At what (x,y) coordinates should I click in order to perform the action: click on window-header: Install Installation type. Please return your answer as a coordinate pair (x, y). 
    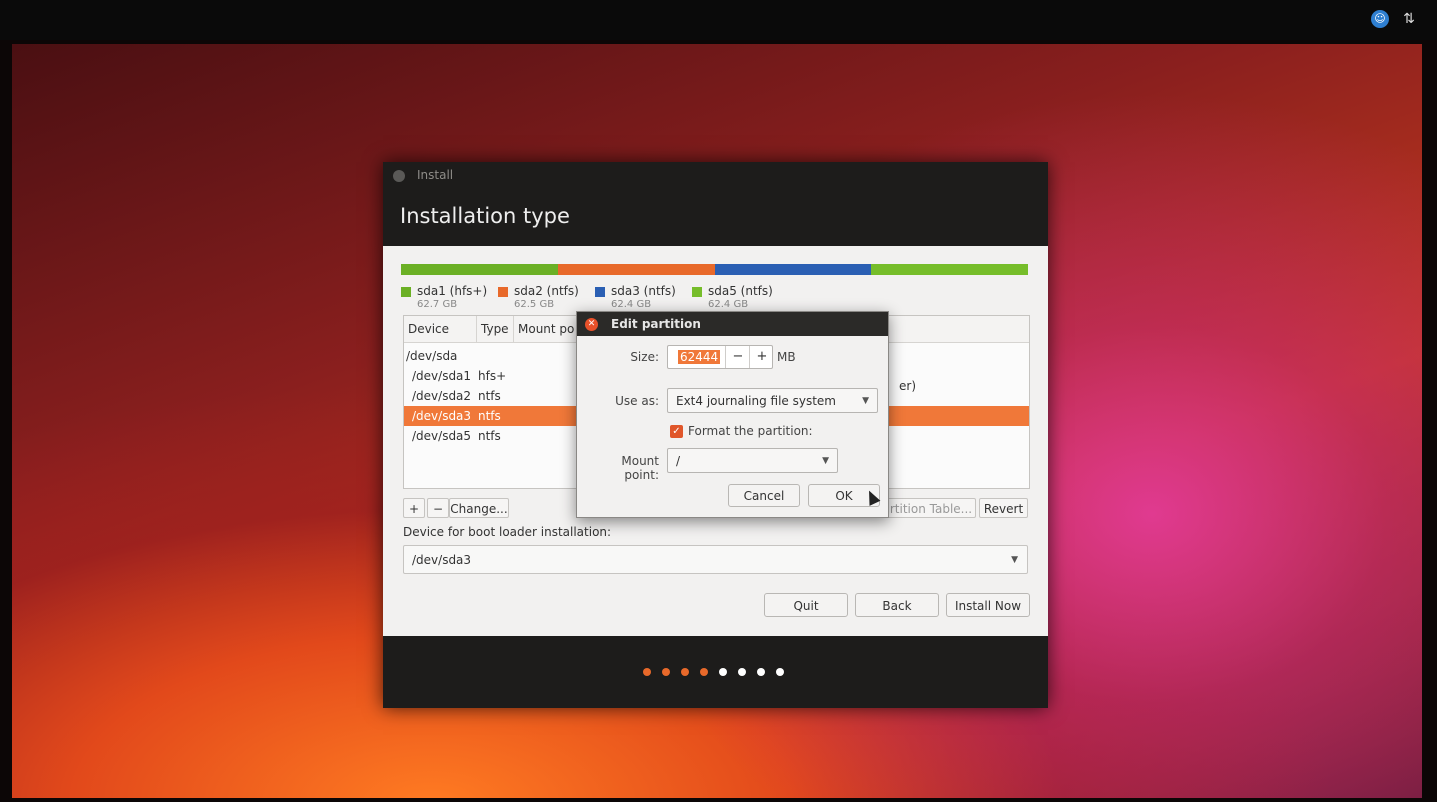
    Looking at the image, I should click on (715, 204).